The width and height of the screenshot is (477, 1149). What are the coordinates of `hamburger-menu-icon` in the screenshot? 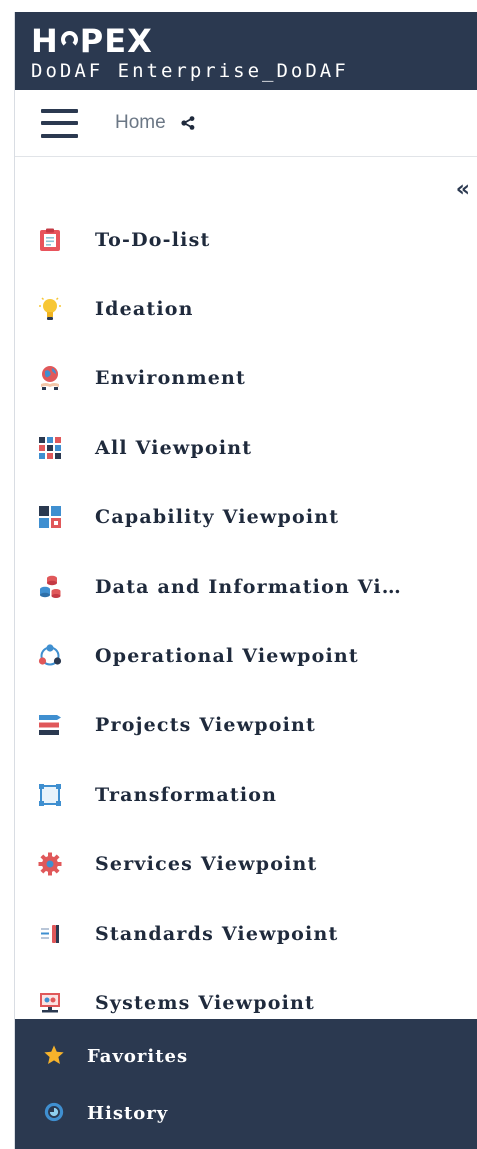 It's located at (59, 123).